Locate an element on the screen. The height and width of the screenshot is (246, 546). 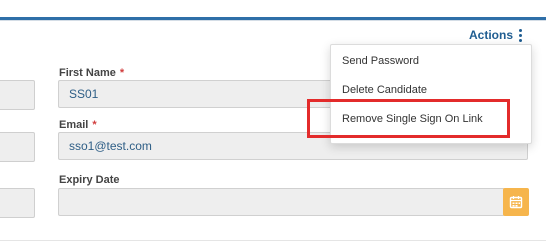
expiry-date-label: Expiry Date is located at coordinates (89, 180).